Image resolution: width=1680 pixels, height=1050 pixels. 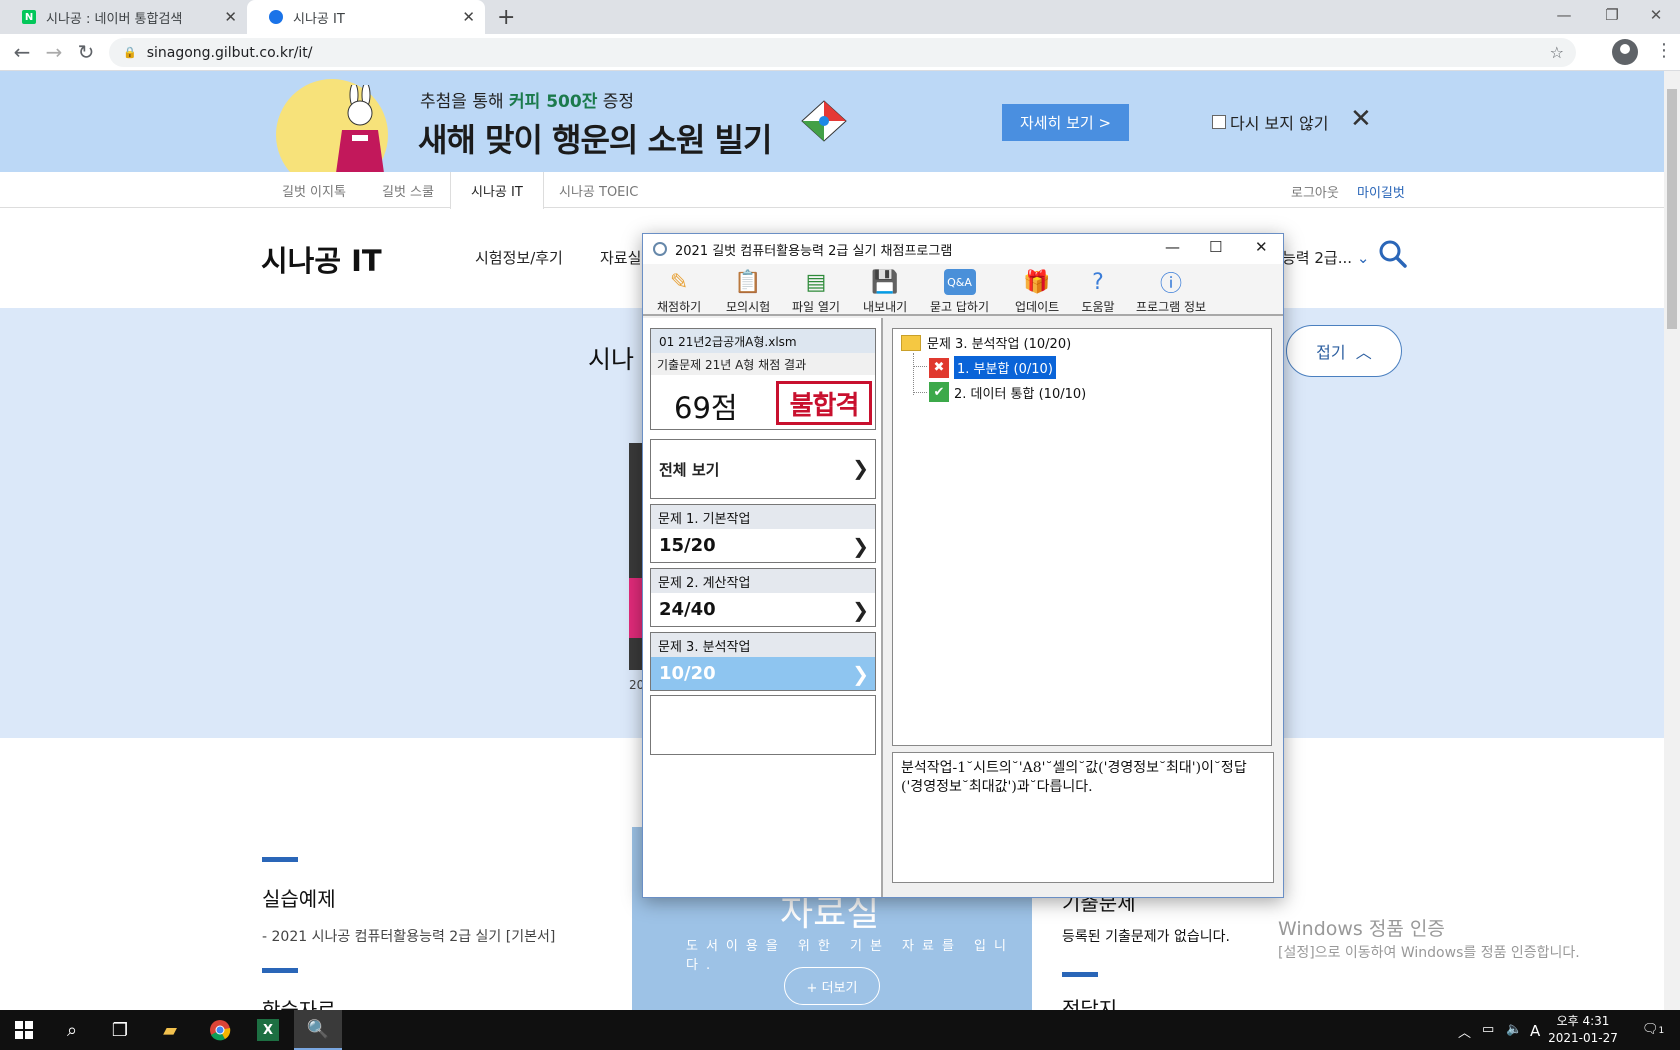 What do you see at coordinates (1656, 15) in the screenshot?
I see `close-window-icon: ✕` at bounding box center [1656, 15].